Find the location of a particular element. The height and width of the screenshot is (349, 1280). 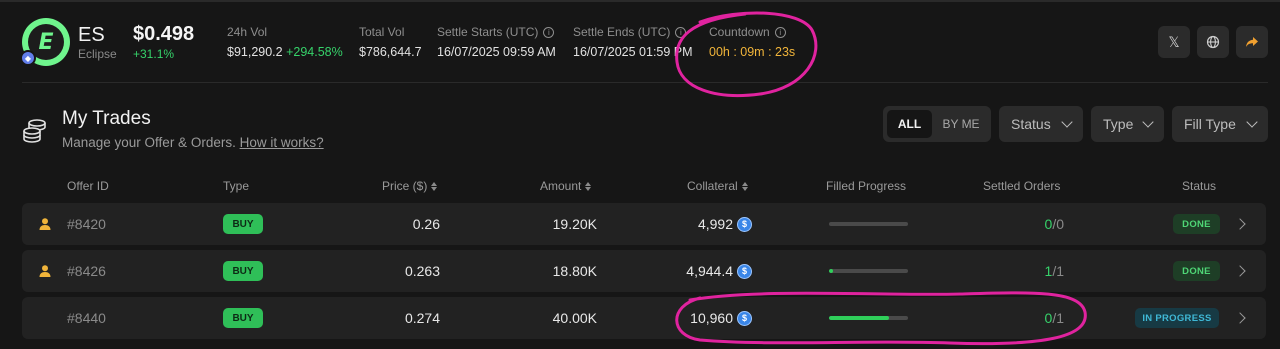

section-title: My Trades is located at coordinates (106, 118).